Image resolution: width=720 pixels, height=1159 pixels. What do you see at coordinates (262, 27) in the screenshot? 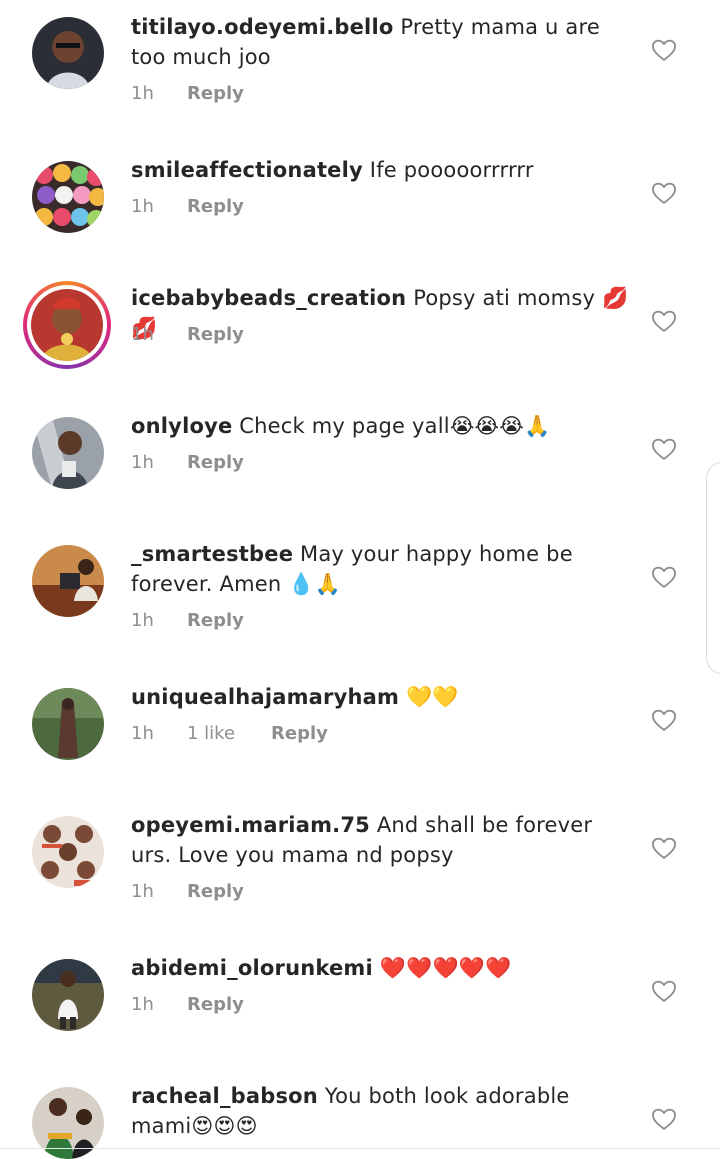
I see `comment-username: titilayo.odeyemi.bello` at bounding box center [262, 27].